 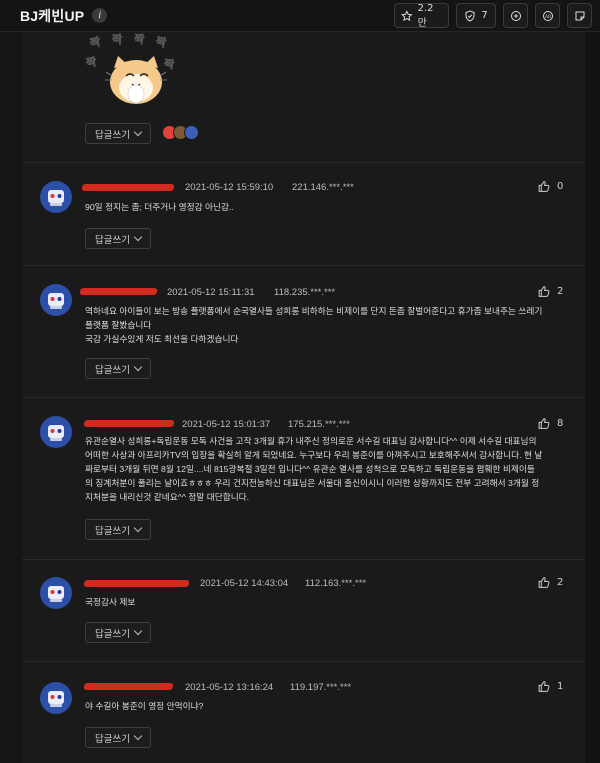 I want to click on comment-text: 야 수길아 봉준이 영정 안먹이냐?, so click(x=144, y=706).